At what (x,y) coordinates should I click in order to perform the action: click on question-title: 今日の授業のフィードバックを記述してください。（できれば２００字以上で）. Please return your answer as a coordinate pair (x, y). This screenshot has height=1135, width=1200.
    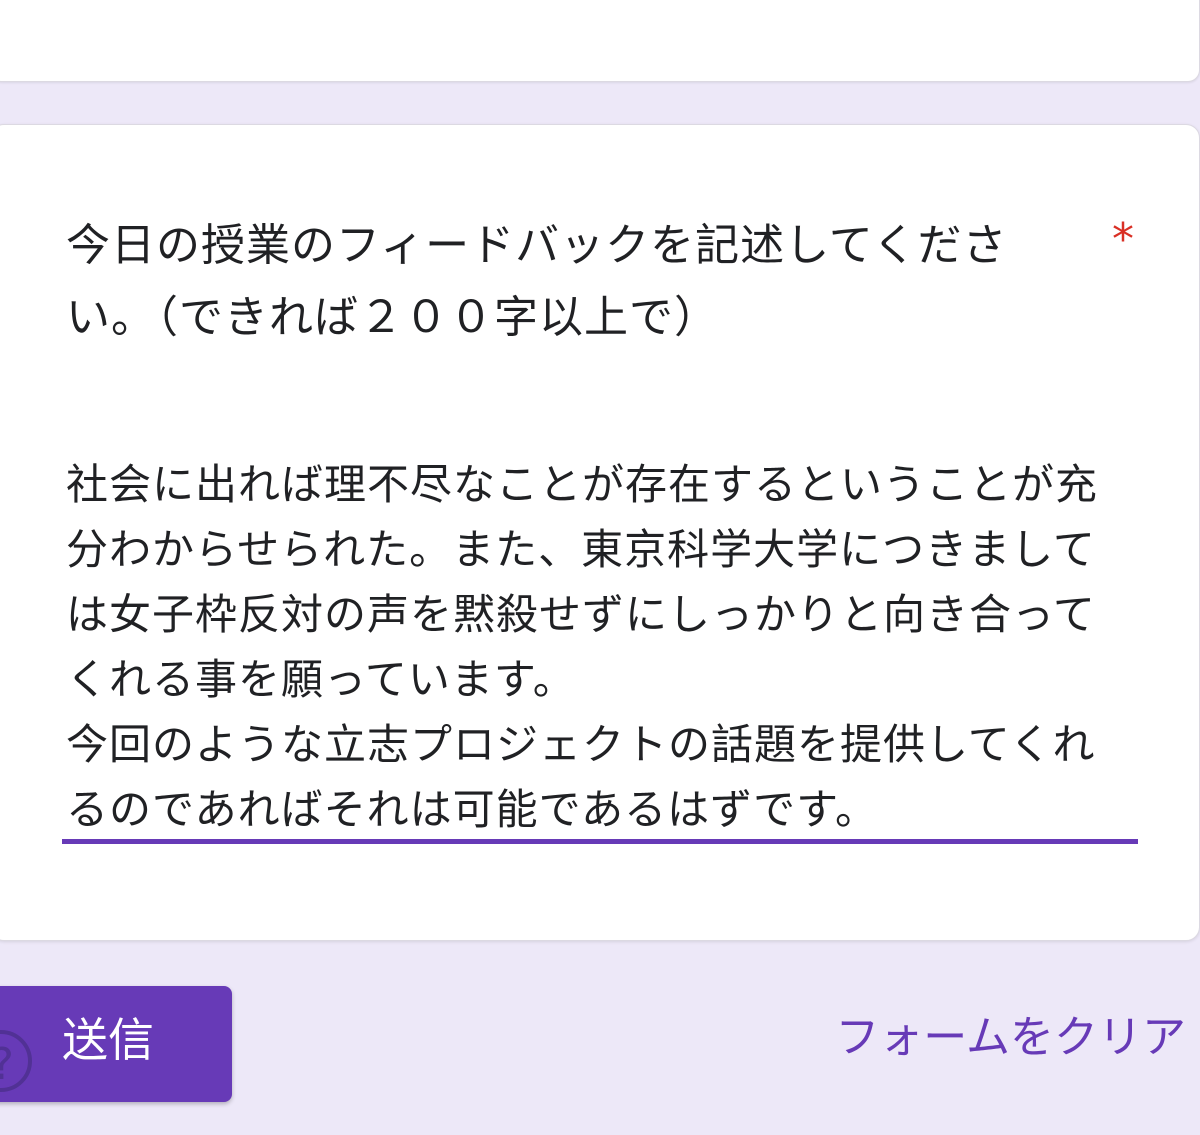
    Looking at the image, I should click on (537, 281).